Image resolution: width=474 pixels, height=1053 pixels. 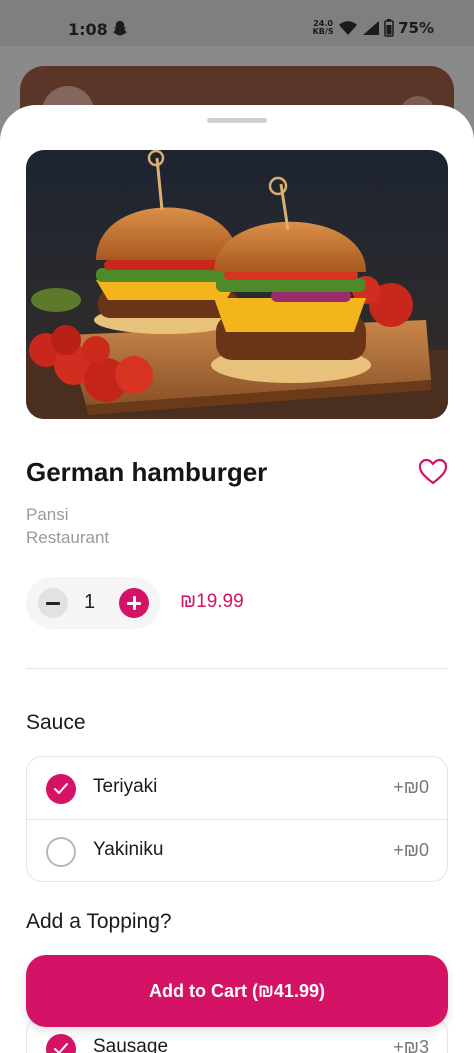 I want to click on divider, so click(x=237, y=668).